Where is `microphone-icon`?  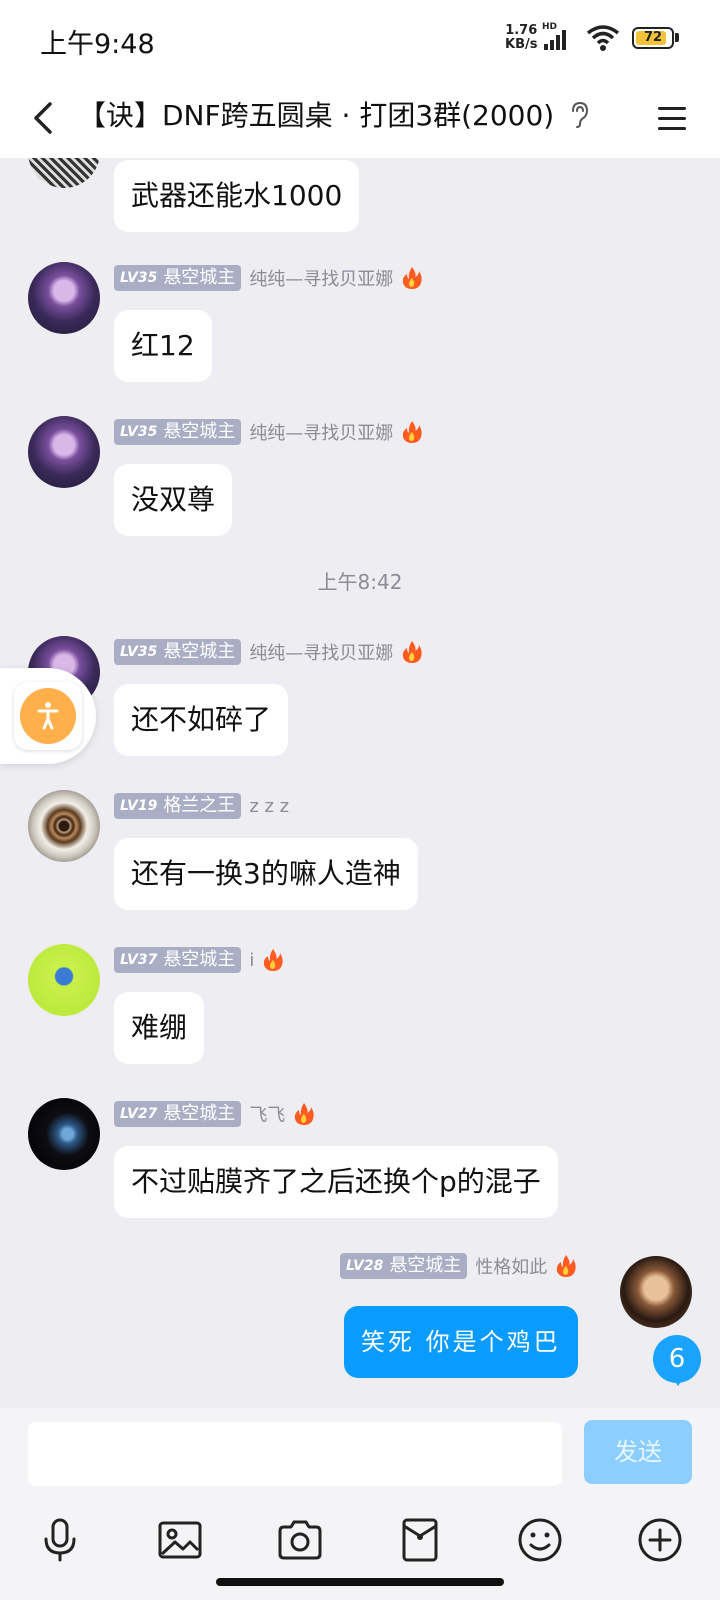
microphone-icon is located at coordinates (60, 1540).